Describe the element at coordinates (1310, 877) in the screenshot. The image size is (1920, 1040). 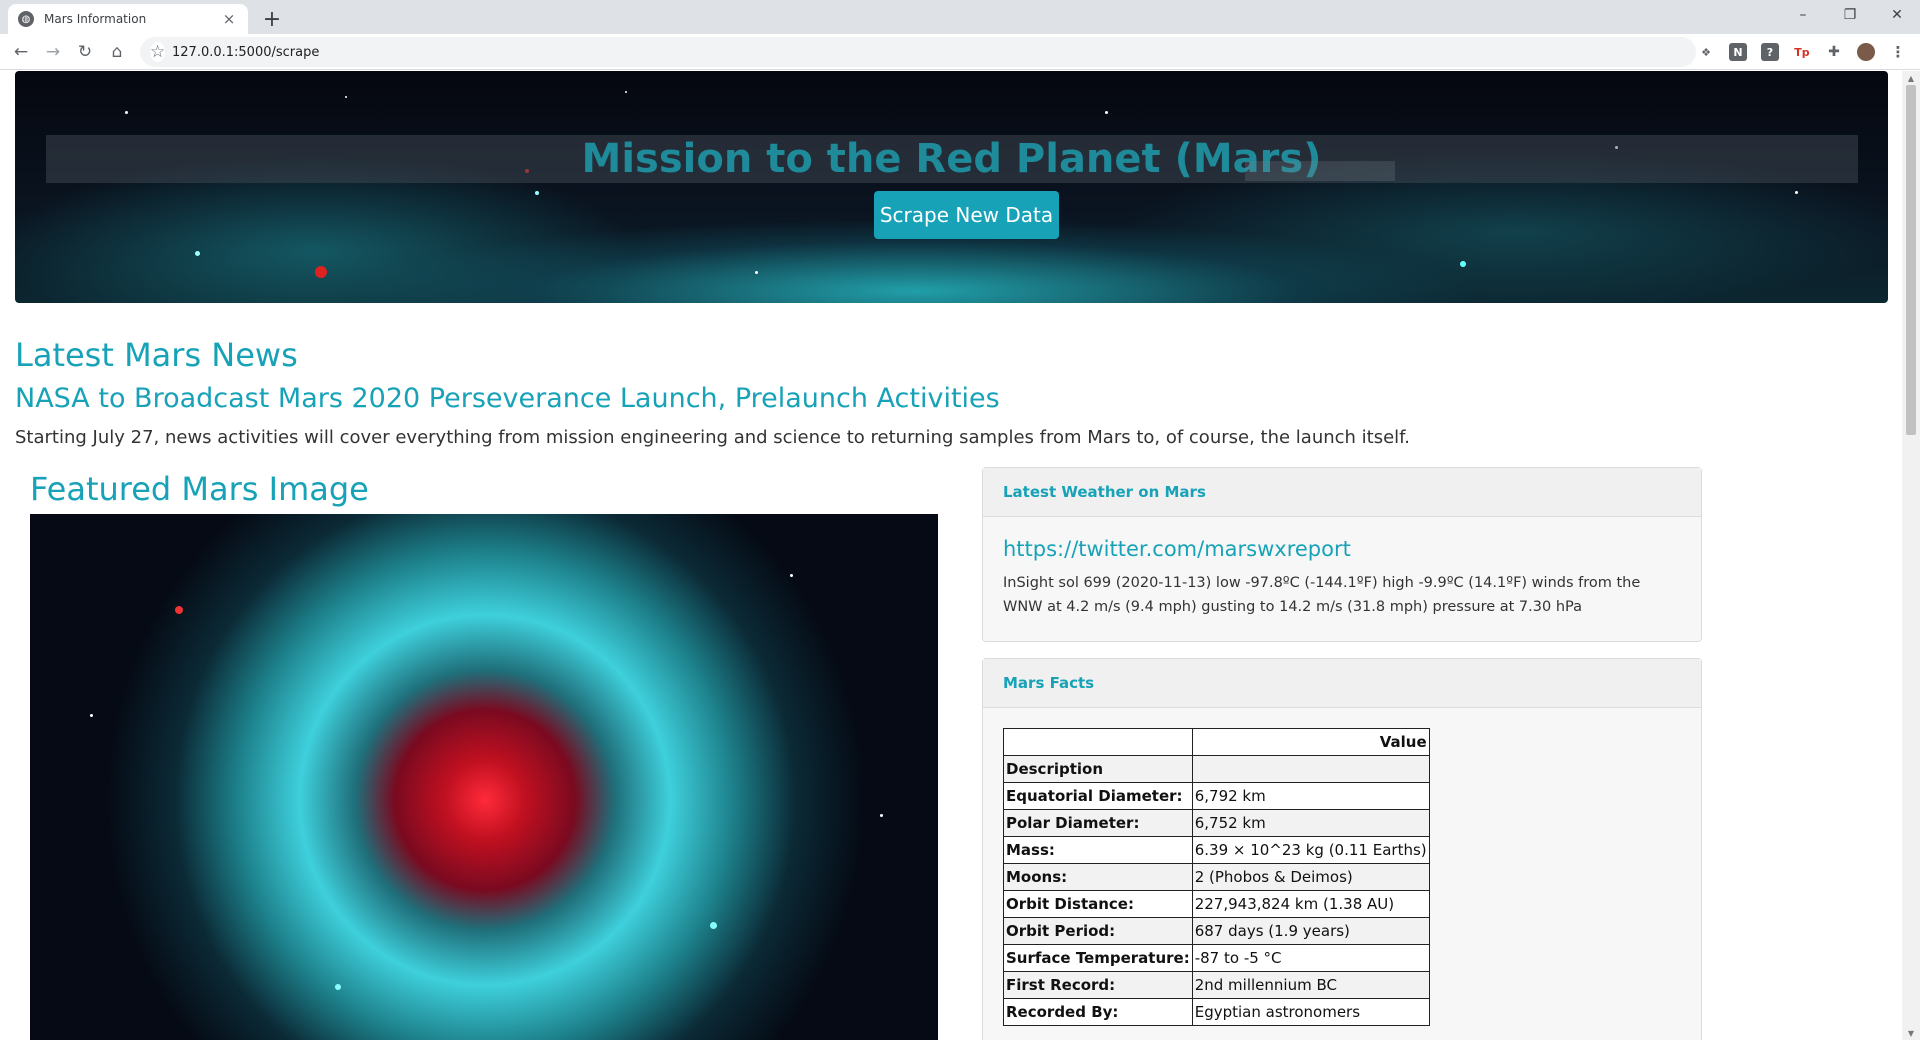
I see `fact-value: 2 (Phobos & Deimos)` at that location.